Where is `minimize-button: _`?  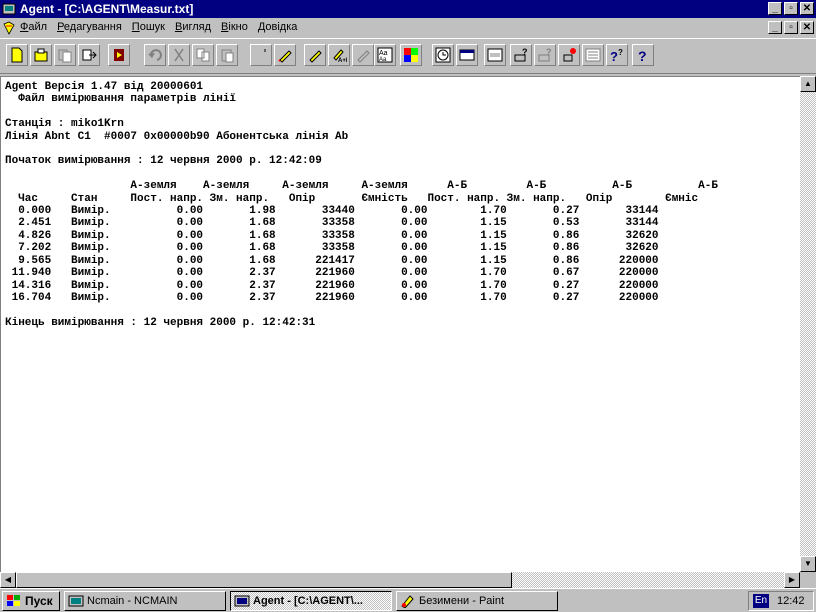 minimize-button: _ is located at coordinates (775, 8).